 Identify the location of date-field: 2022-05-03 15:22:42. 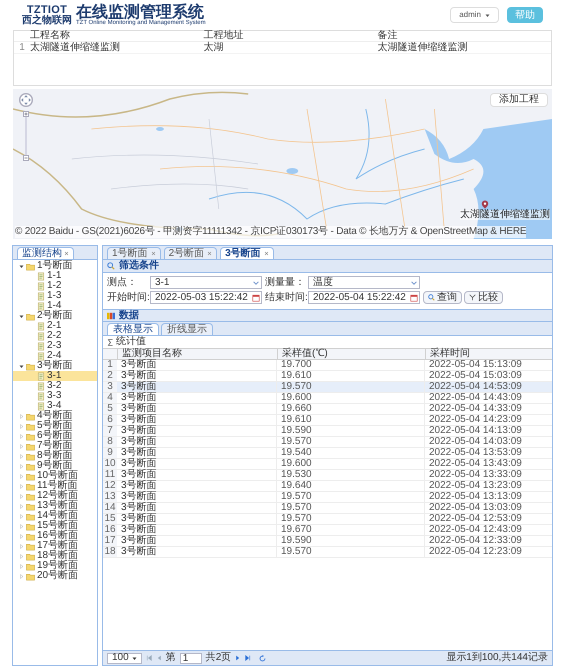
(206, 297).